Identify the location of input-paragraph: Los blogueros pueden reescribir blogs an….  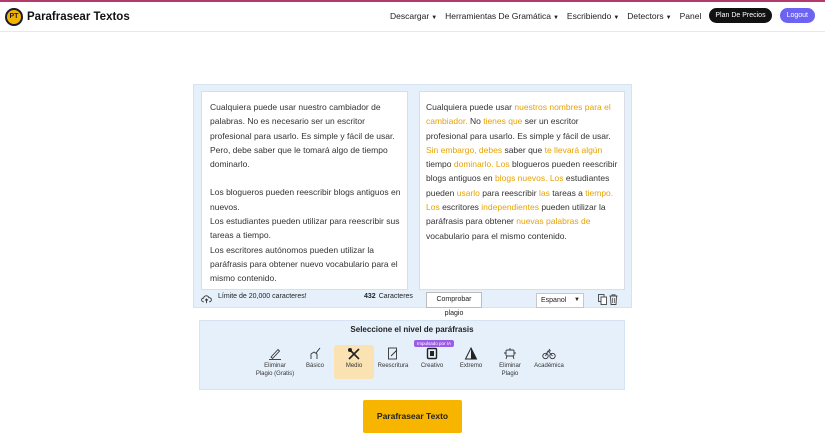
(305, 199).